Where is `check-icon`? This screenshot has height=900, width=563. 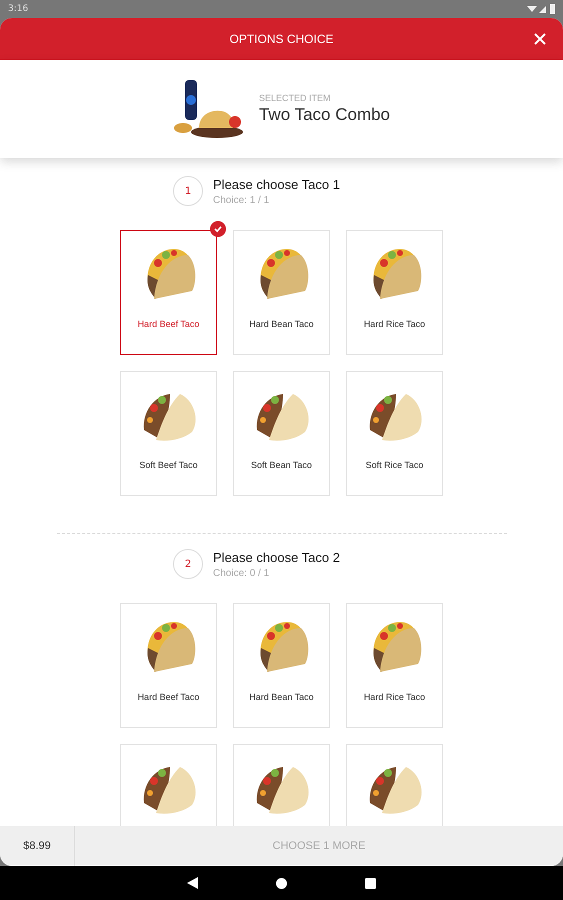 check-icon is located at coordinates (218, 229).